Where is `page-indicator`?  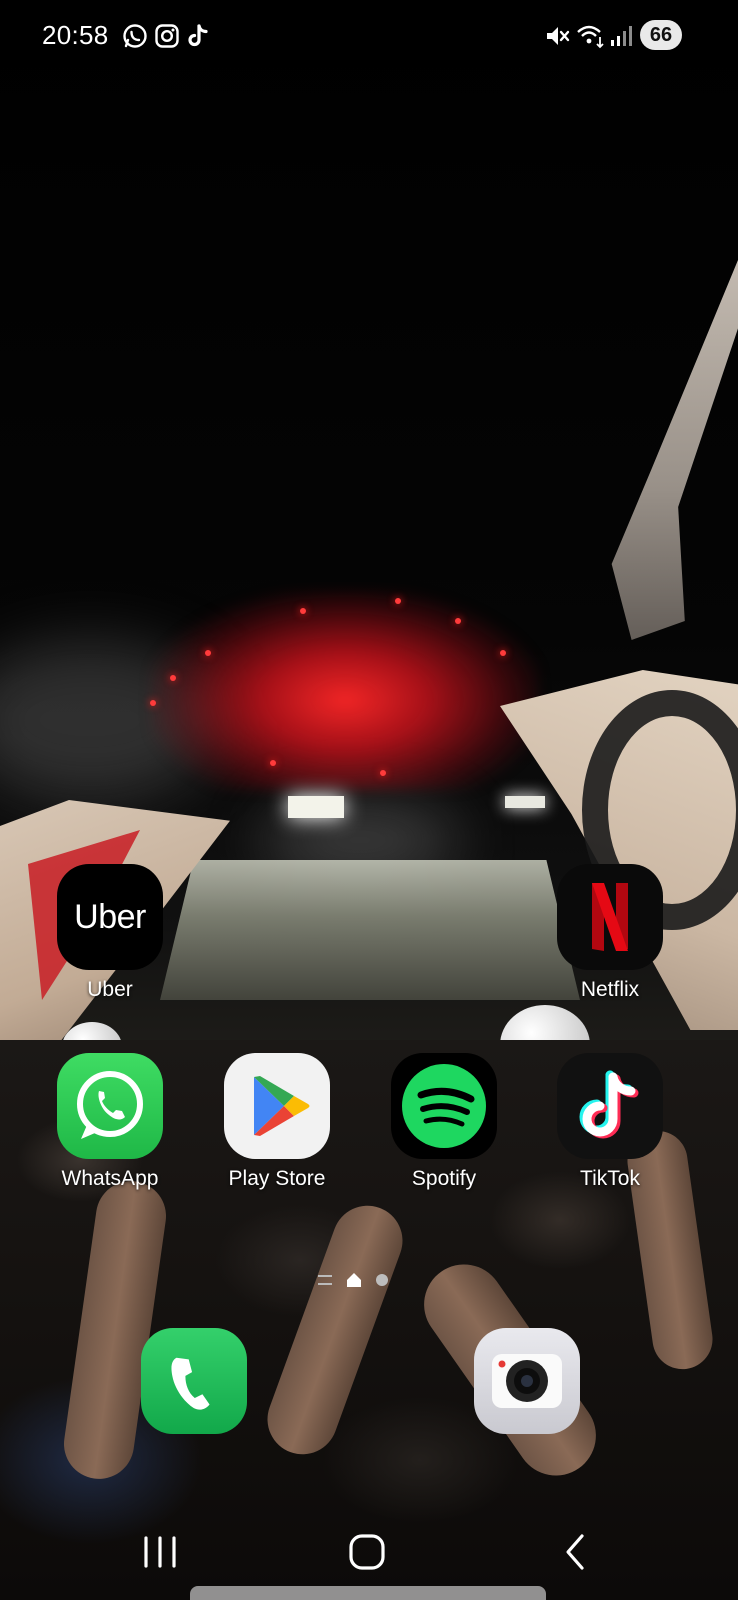 page-indicator is located at coordinates (353, 1280).